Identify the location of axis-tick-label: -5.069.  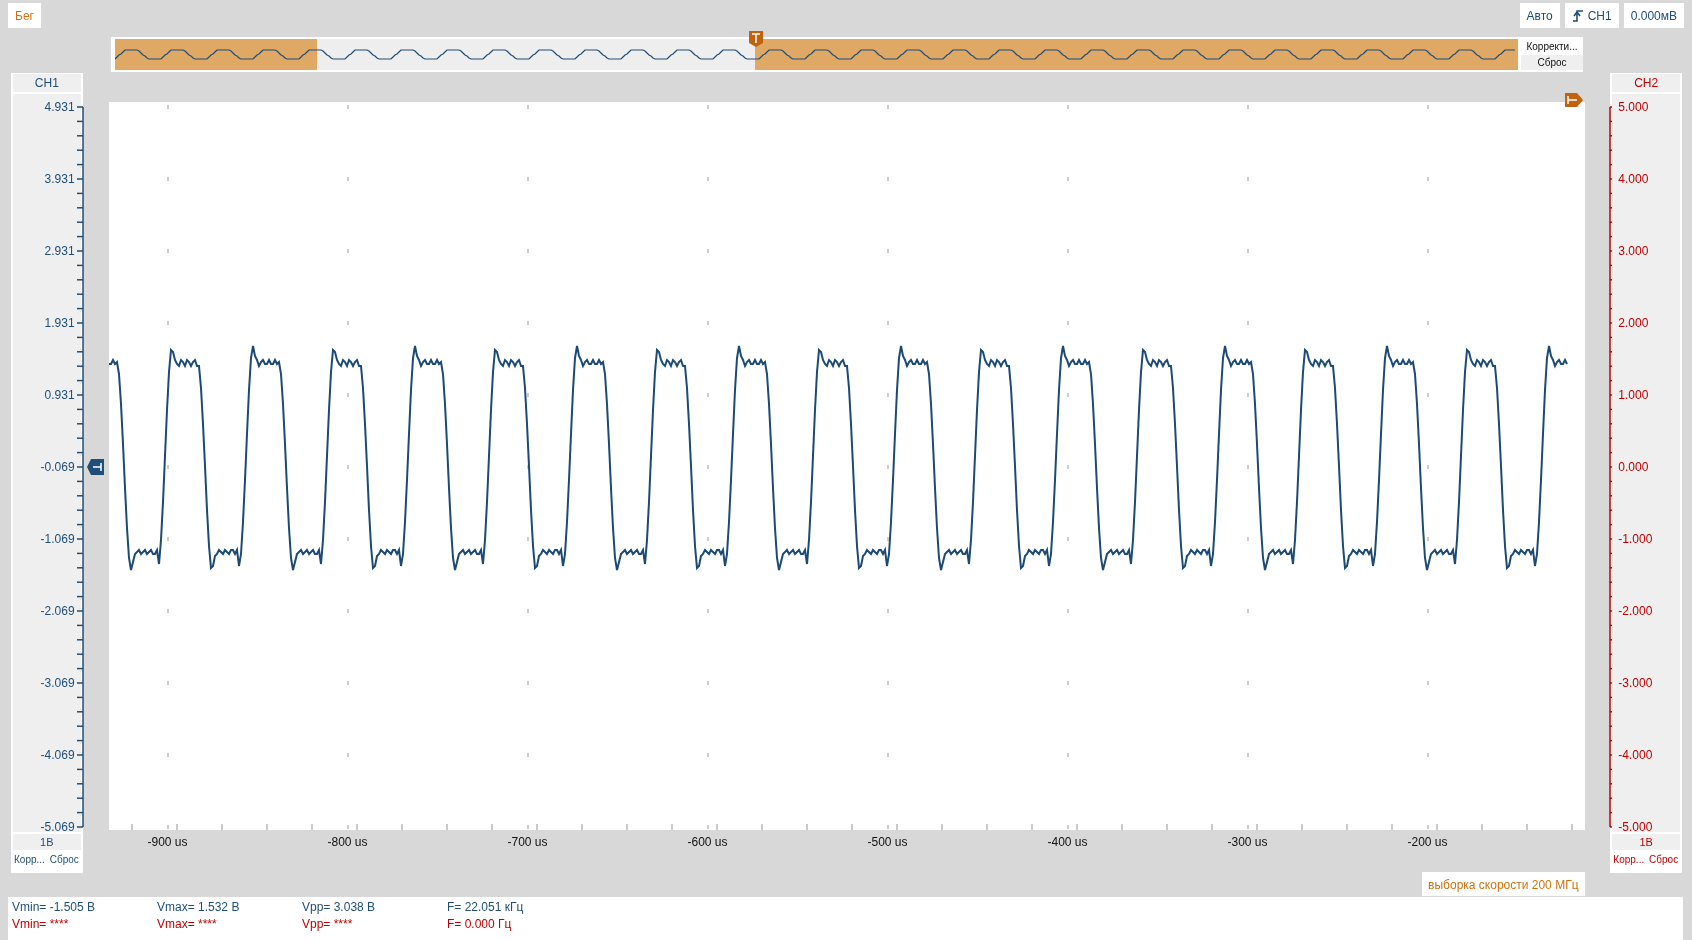
(57, 826).